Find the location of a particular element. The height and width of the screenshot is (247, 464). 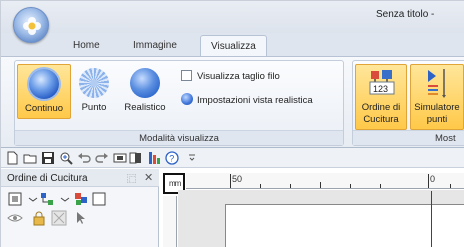

window-title: Senza titolo - is located at coordinates (405, 14).